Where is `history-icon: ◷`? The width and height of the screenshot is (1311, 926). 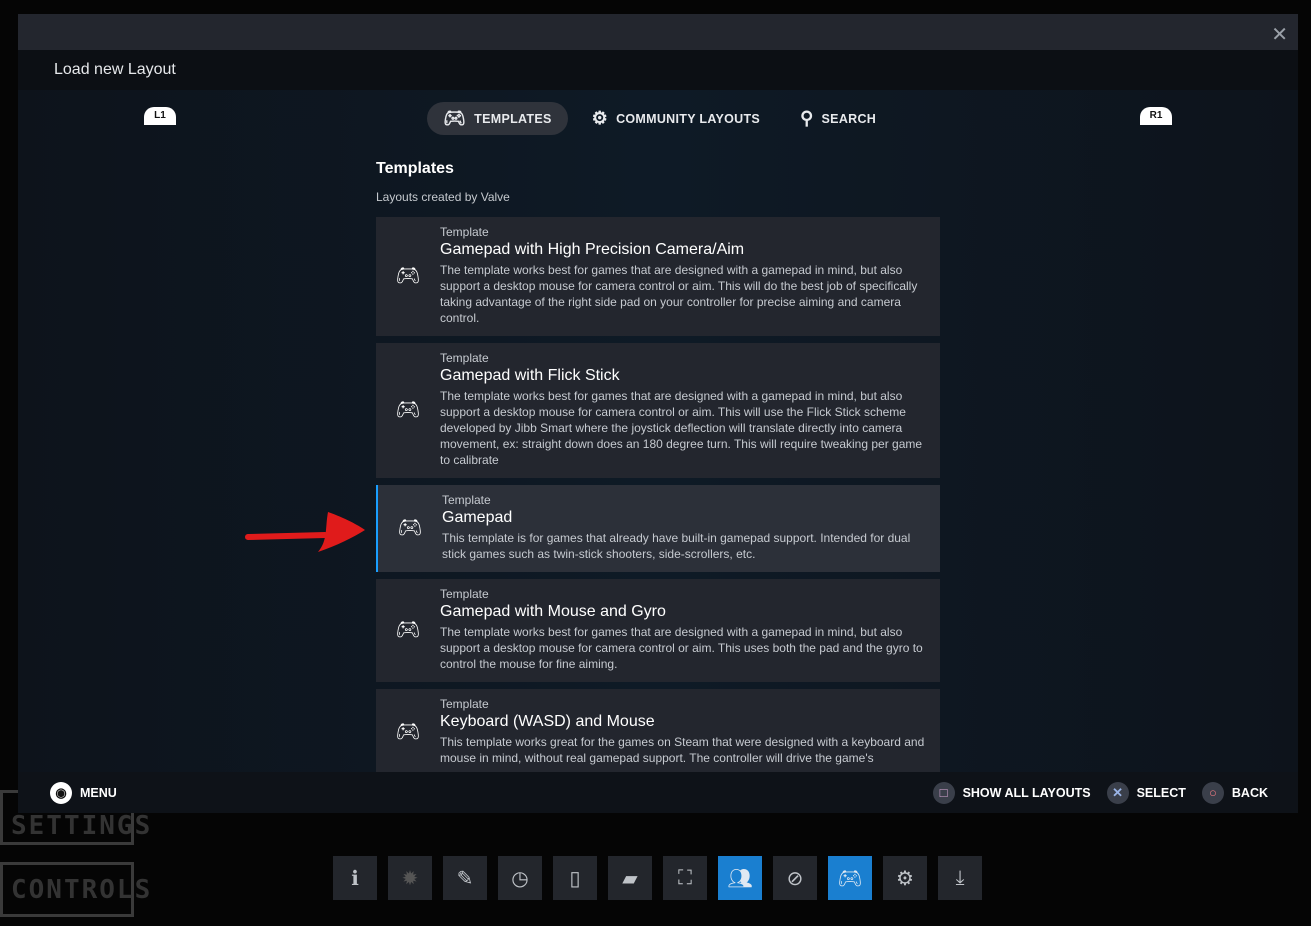
history-icon: ◷ is located at coordinates (520, 878).